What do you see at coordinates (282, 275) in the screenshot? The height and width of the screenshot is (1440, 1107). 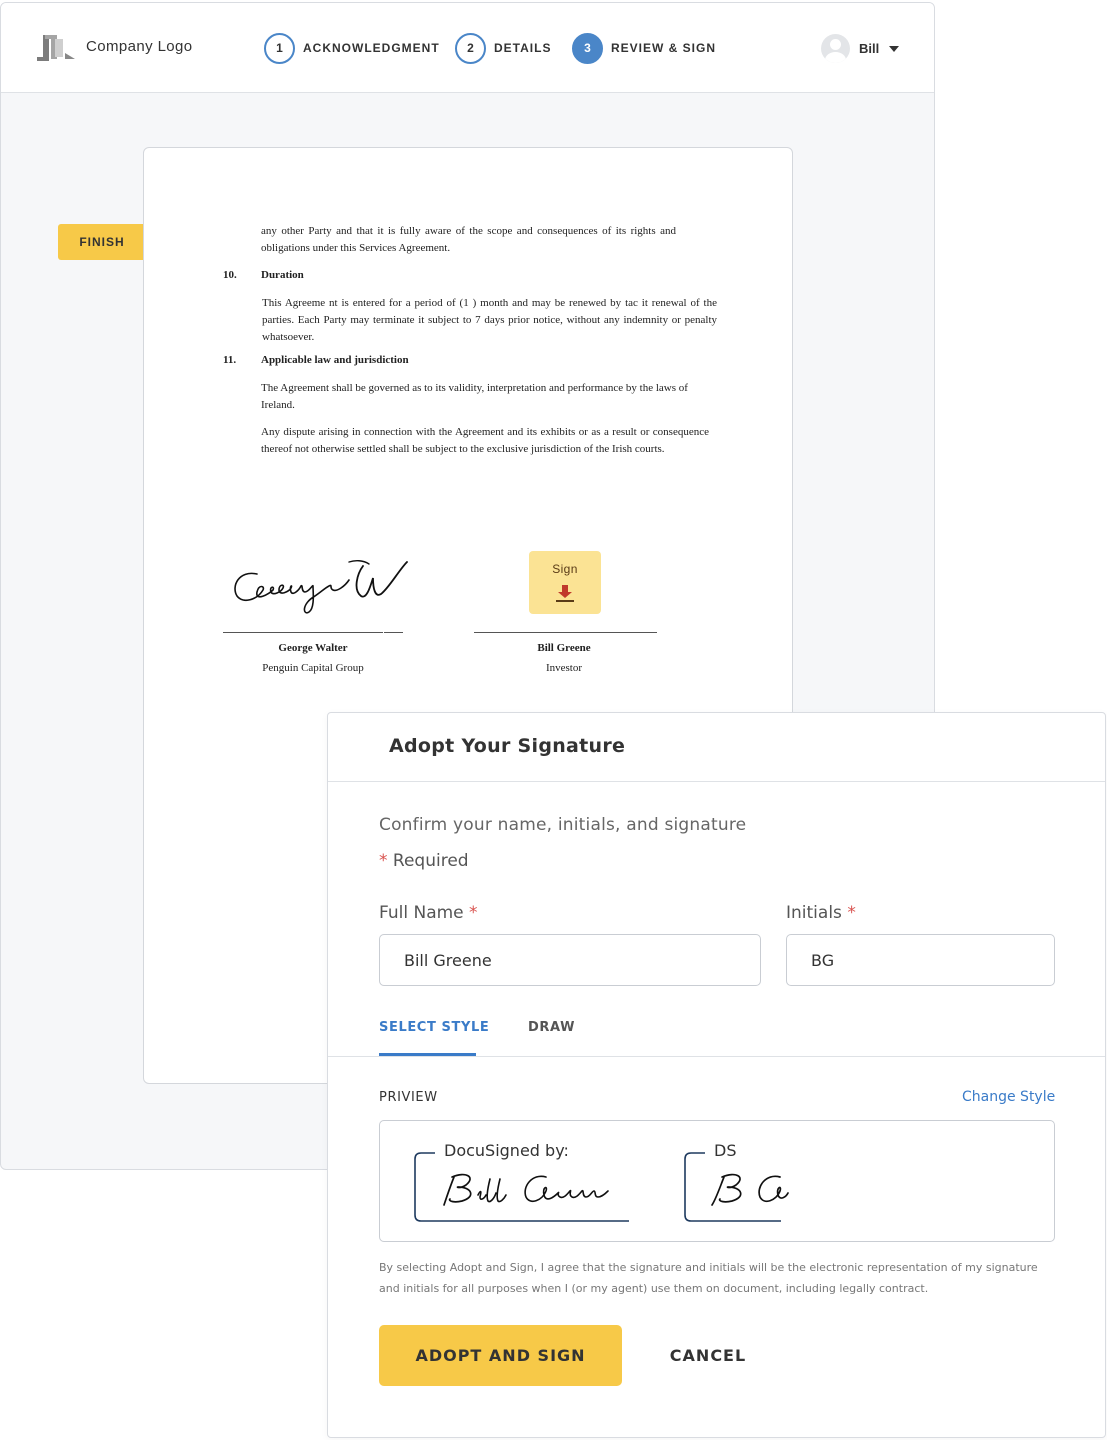 I see `section-heading: Duration` at bounding box center [282, 275].